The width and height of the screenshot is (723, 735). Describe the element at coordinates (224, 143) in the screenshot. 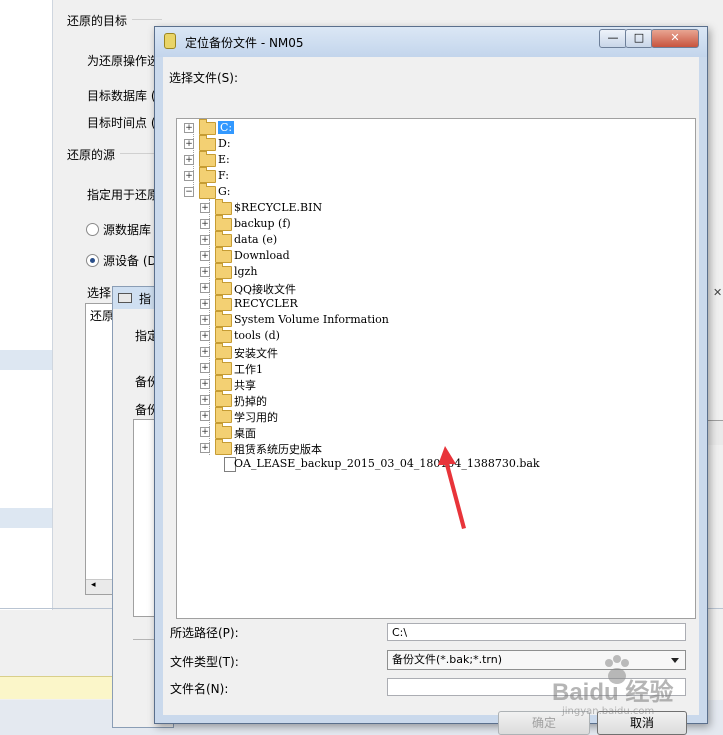

I see `tree-item-label: D:` at that location.